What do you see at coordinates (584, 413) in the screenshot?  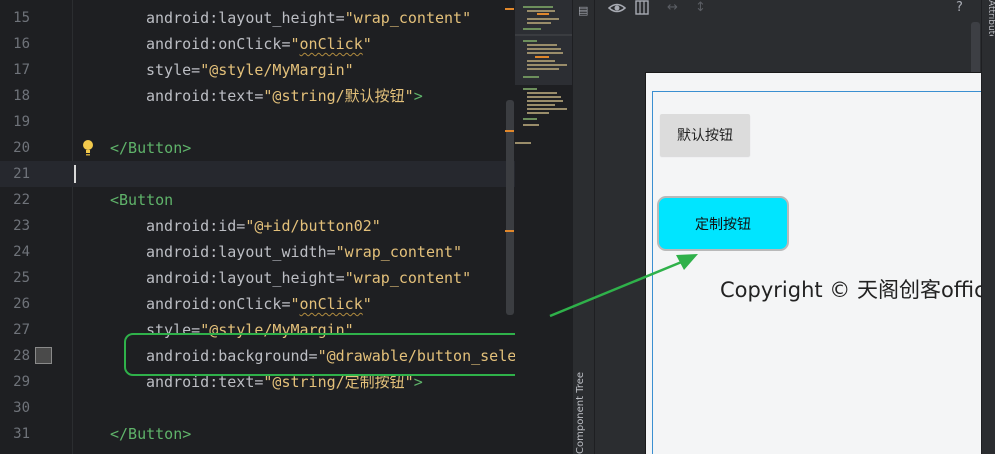 I see `component-tree-tab: Component Tree` at bounding box center [584, 413].